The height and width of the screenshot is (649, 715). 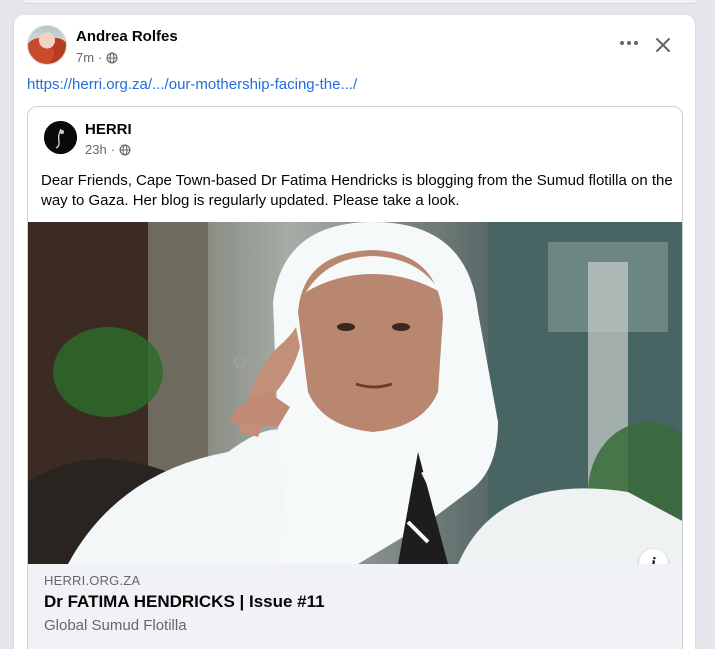 What do you see at coordinates (127, 36) in the screenshot?
I see `author-name: Andrea Rolfes` at bounding box center [127, 36].